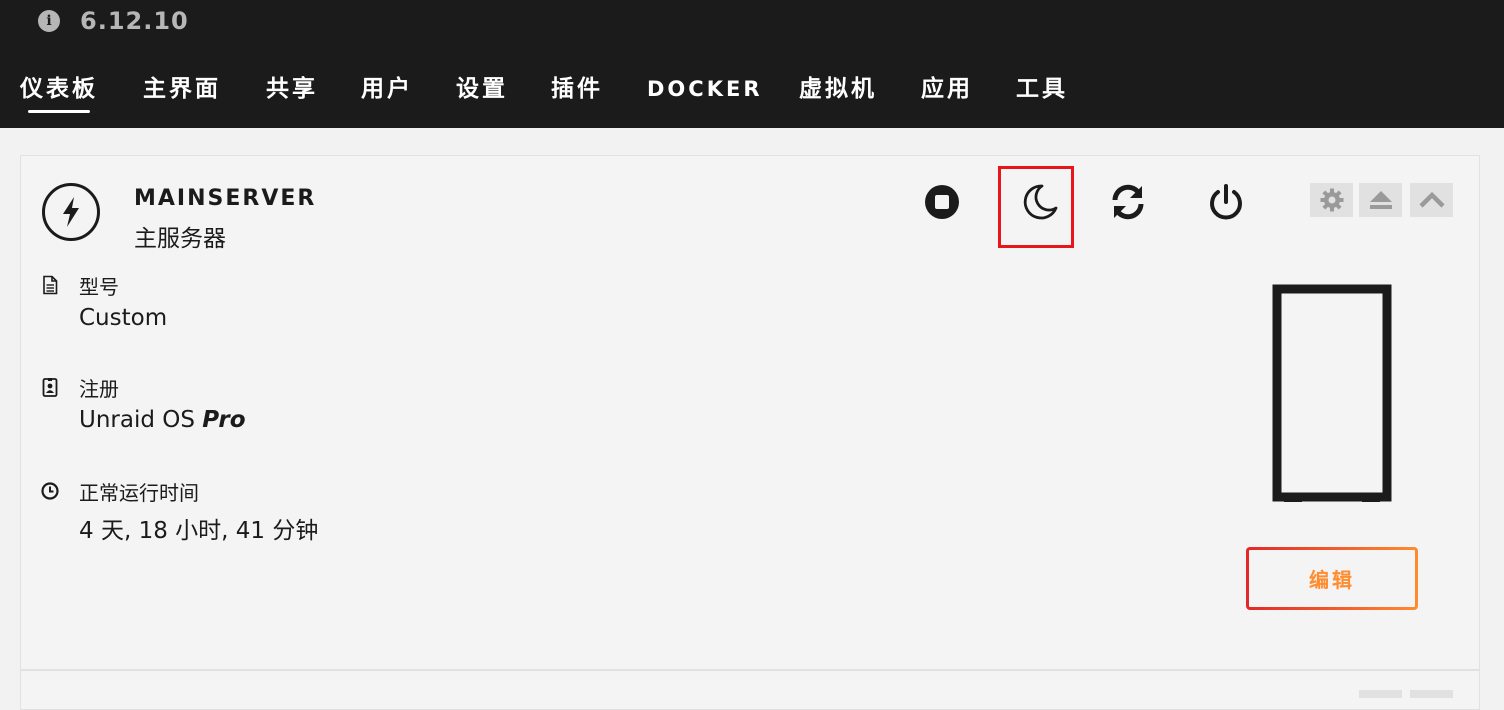 This screenshot has width=1504, height=710. I want to click on nav-tab-vms: 虚拟机, so click(838, 90).